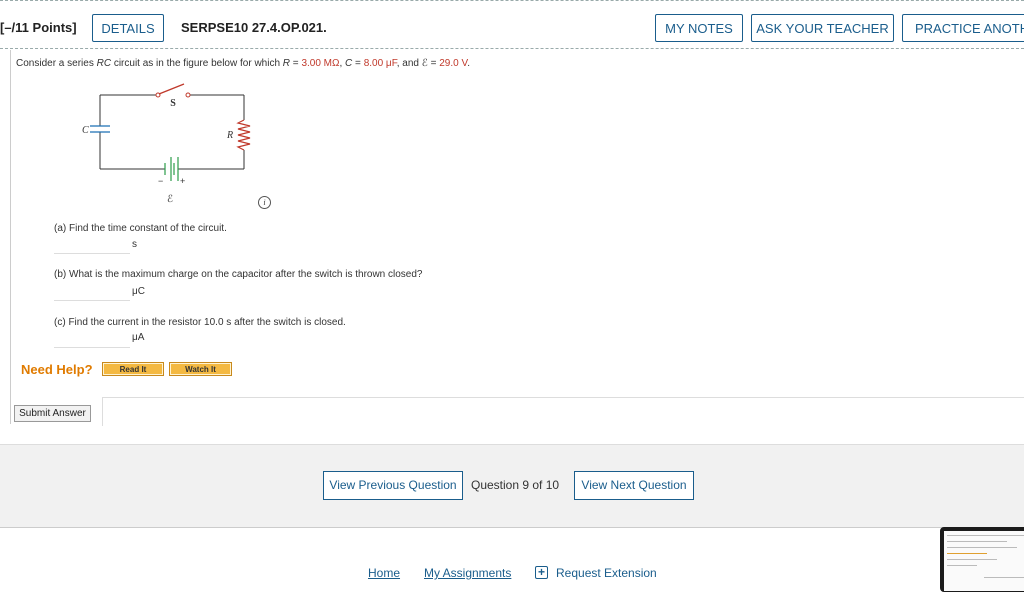 The width and height of the screenshot is (1024, 592). Describe the element at coordinates (197, 63) in the screenshot. I see `prompt-text: circuit as in the figure below for which` at that location.